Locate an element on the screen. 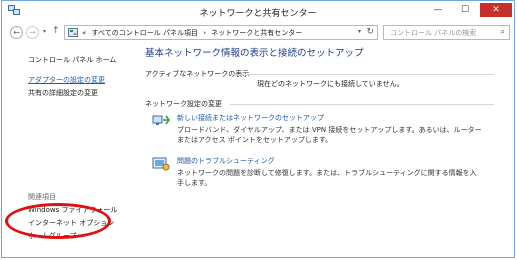 Image resolution: width=517 pixels, height=260 pixels. setup-new-connection-link: 新しい接続またはネットワークのセットアップ is located at coordinates (250, 118).